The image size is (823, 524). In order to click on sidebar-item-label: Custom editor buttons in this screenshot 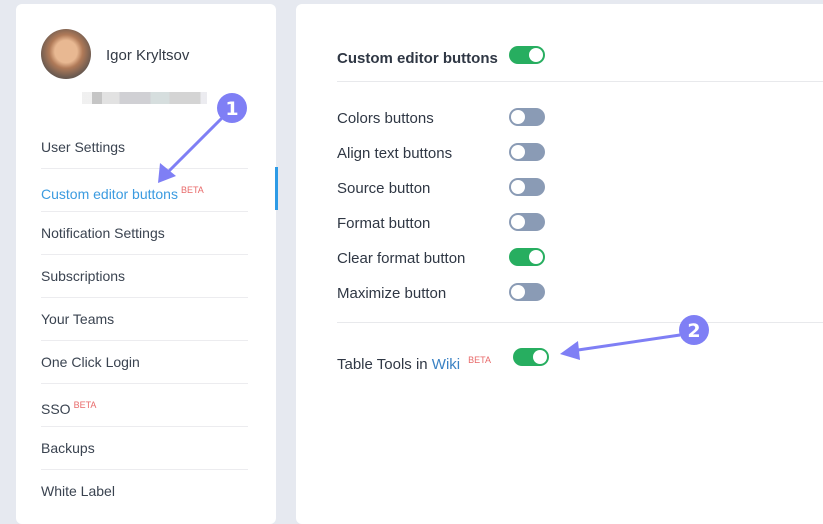, I will do `click(109, 194)`.